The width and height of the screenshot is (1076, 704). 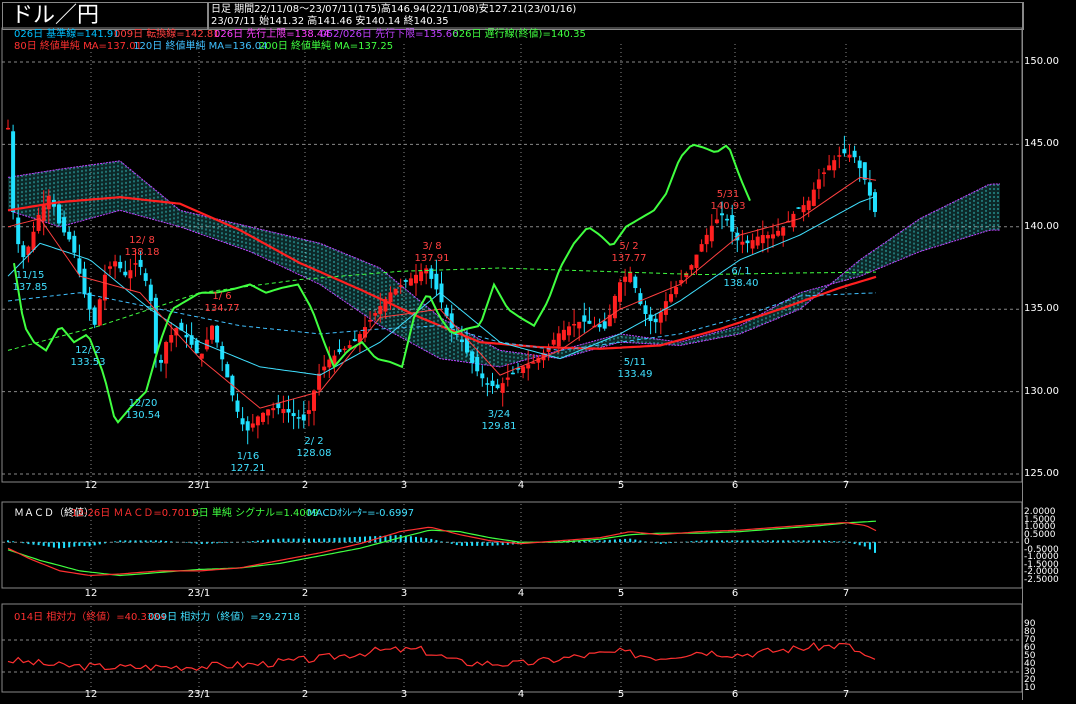 I want to click on ma-legend: 80日 終値単純 MA=137.01, so click(x=78, y=46).